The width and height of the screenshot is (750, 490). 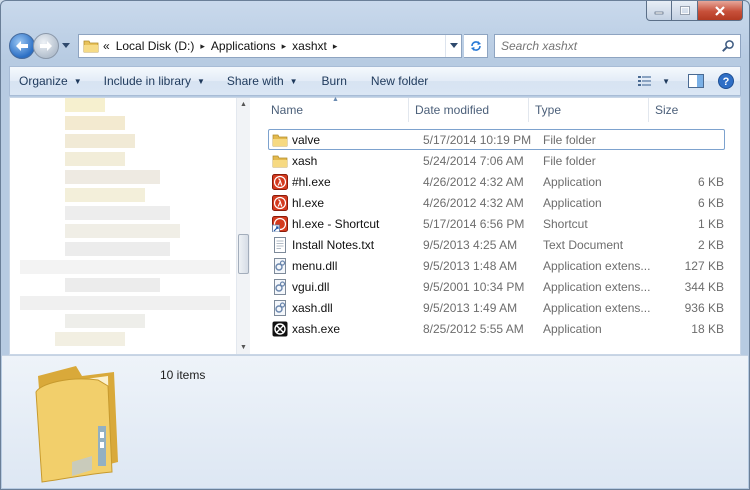 I want to click on back-button, so click(x=22, y=46).